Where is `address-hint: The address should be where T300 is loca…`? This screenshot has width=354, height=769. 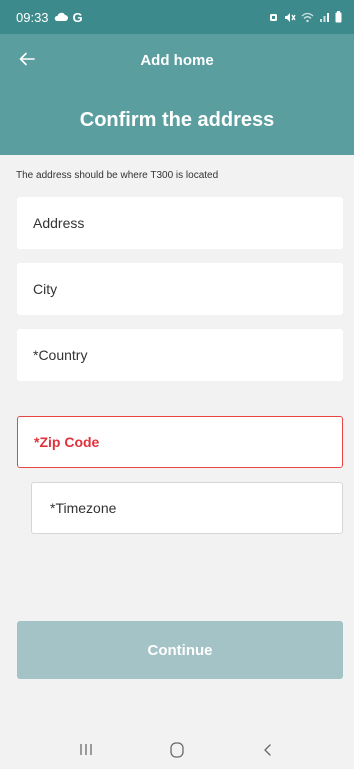 address-hint: The address should be where T300 is loca… is located at coordinates (117, 175).